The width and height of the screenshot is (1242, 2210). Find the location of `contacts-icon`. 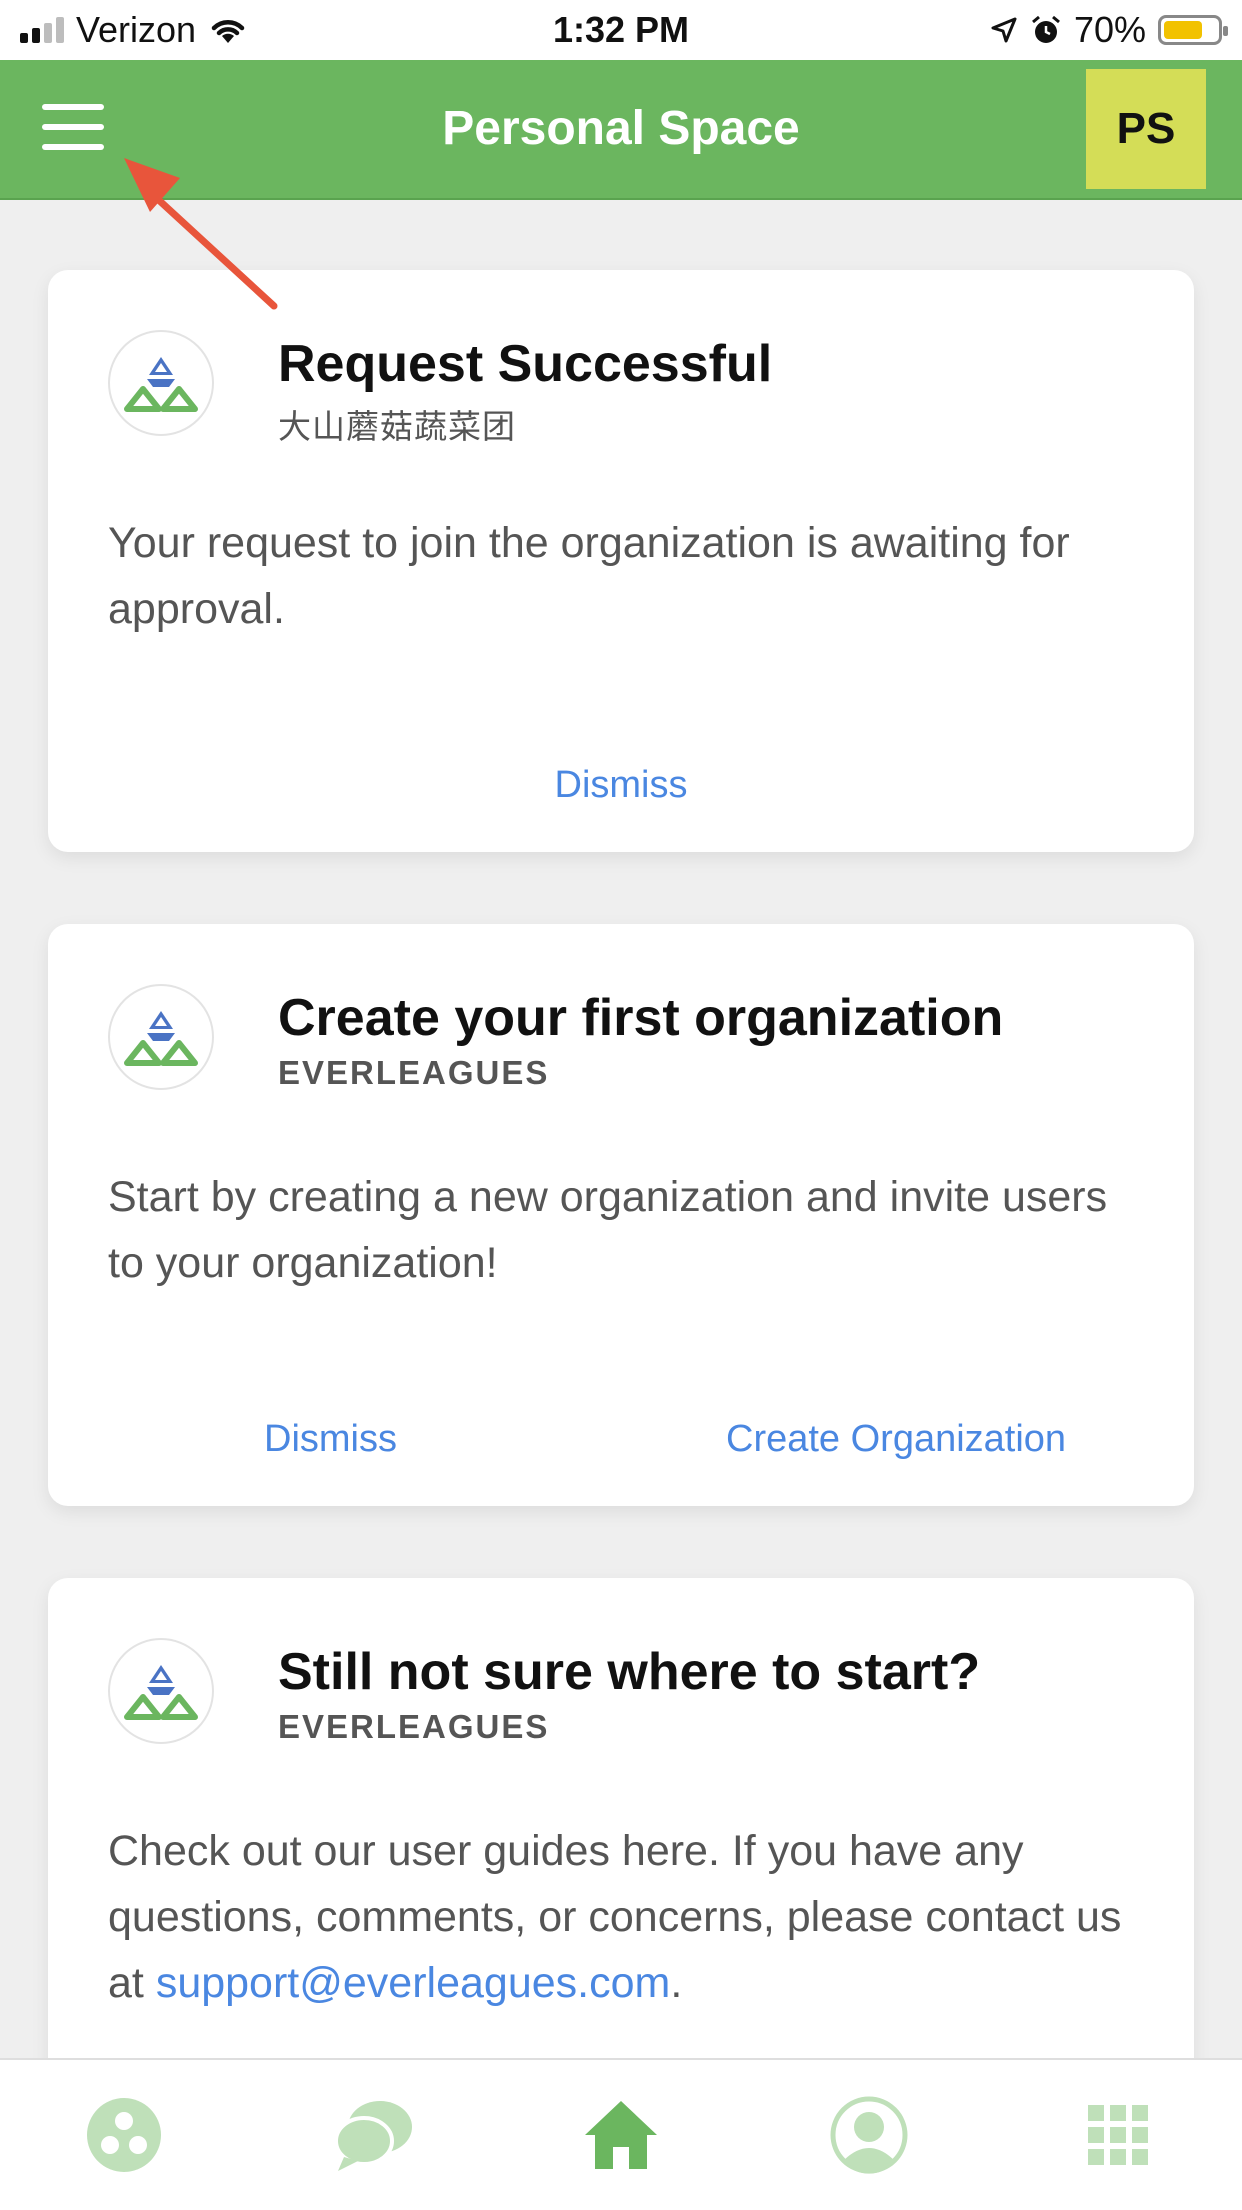

contacts-icon is located at coordinates (869, 2135).